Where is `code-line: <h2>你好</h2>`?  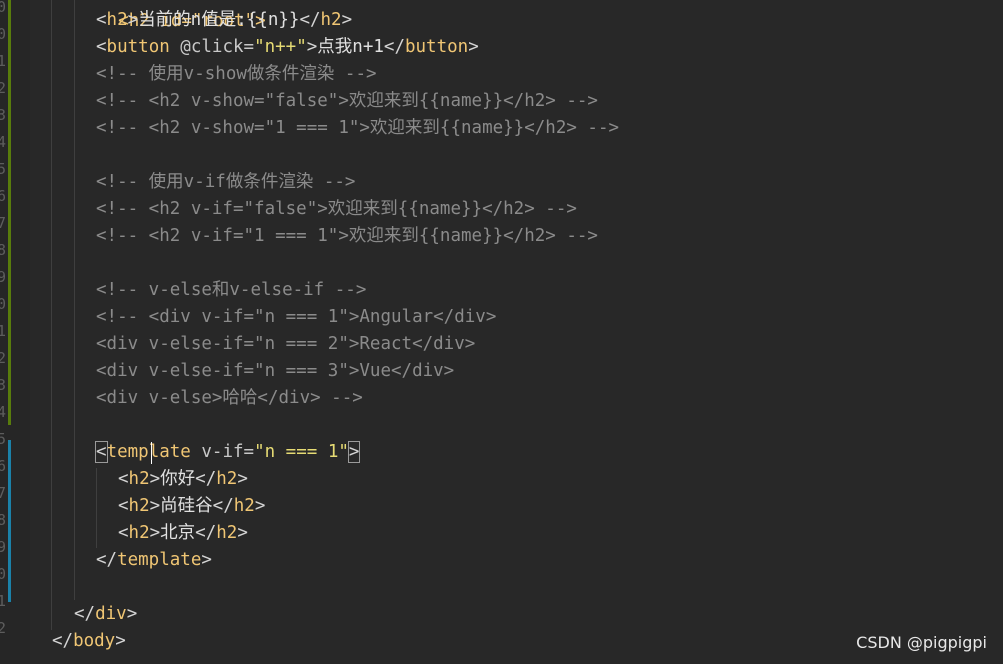 code-line: <h2>你好</h2> is located at coordinates (183, 479).